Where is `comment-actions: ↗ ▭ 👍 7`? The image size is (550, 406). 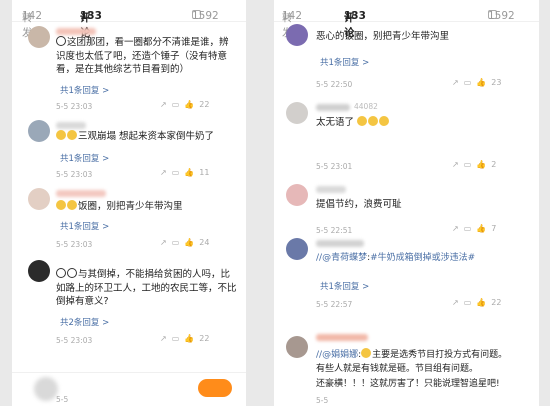
comment-actions: ↗ ▭ 👍 7 is located at coordinates (474, 228).